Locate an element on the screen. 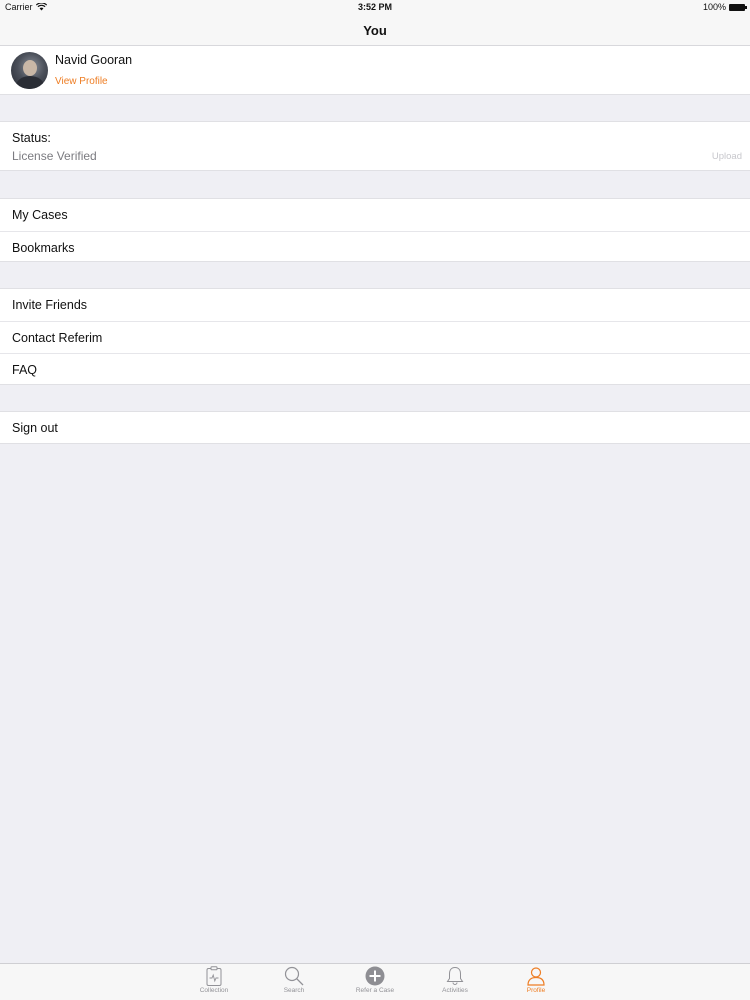  tab-profile: Profile is located at coordinates (536, 982).